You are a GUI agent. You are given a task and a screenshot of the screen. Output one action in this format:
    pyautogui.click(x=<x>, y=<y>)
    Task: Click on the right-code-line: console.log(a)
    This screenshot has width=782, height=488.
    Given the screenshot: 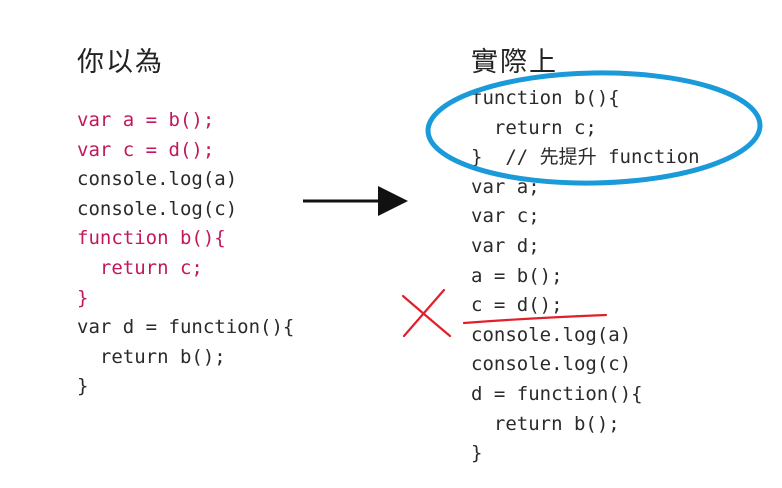 What is the action you would take?
    pyautogui.click(x=551, y=334)
    